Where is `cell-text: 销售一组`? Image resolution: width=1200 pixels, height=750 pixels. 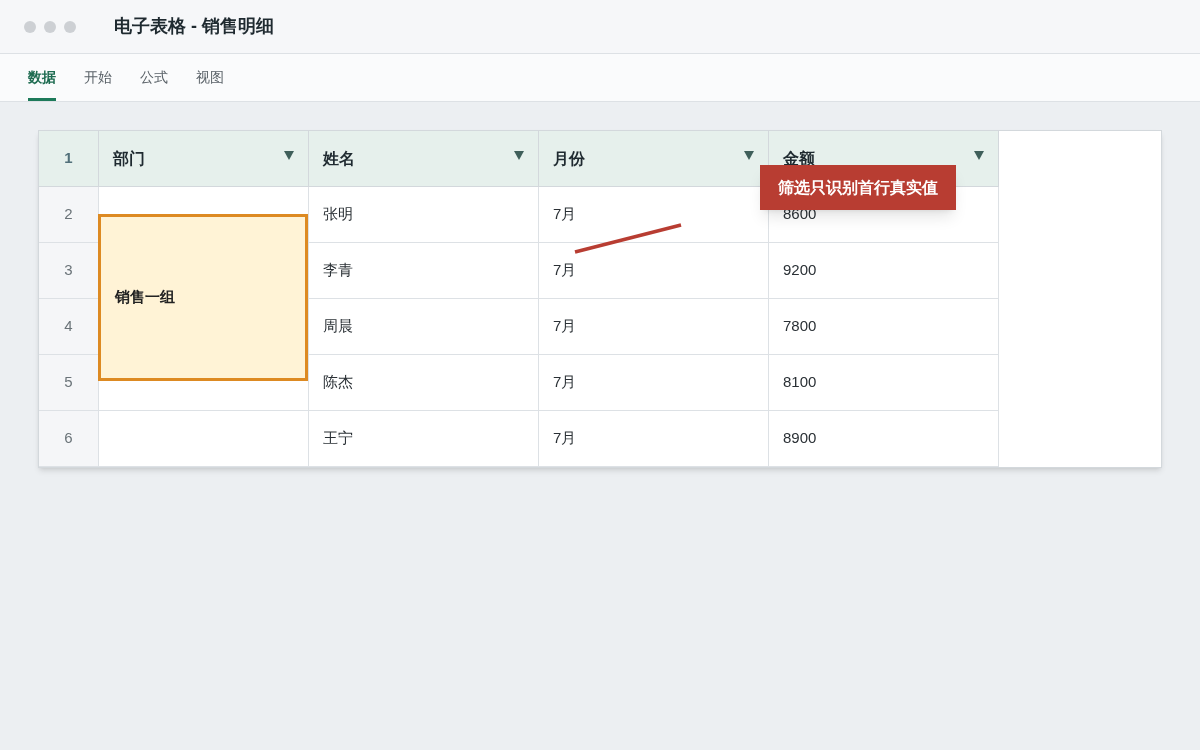
cell-text: 销售一组 is located at coordinates (145, 297).